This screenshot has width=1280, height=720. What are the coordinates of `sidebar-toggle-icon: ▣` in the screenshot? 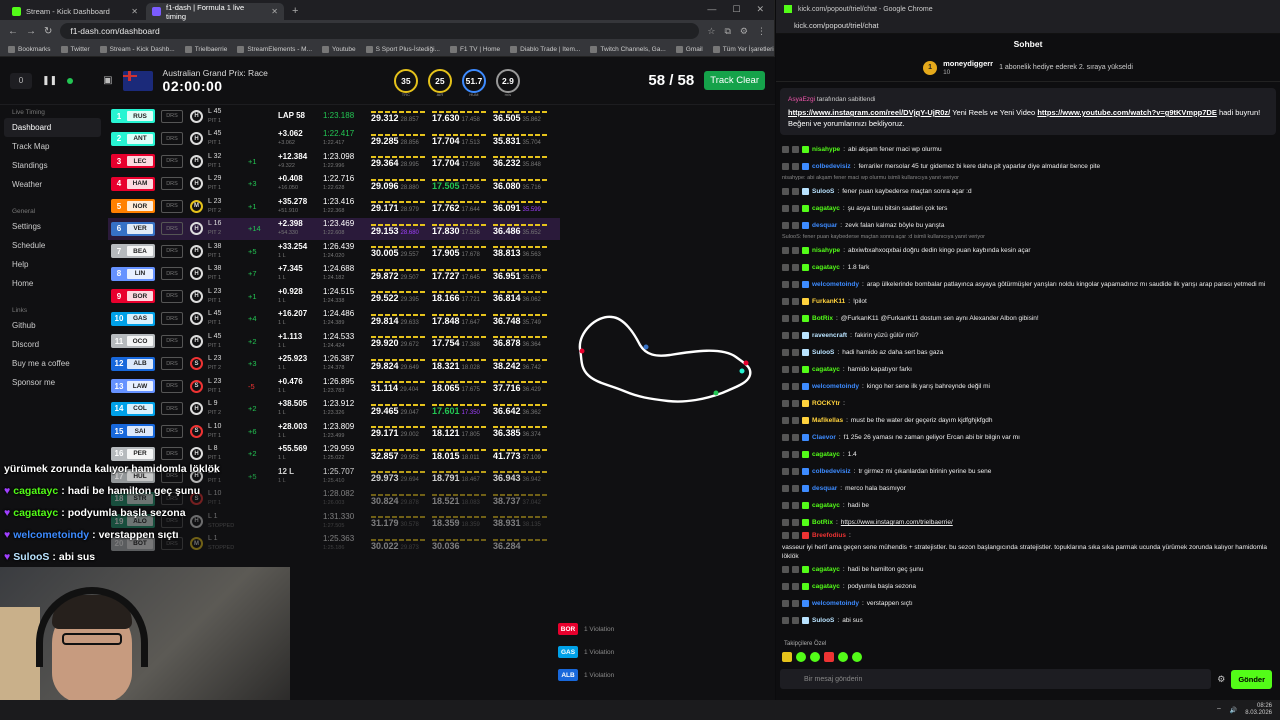 It's located at (107, 80).